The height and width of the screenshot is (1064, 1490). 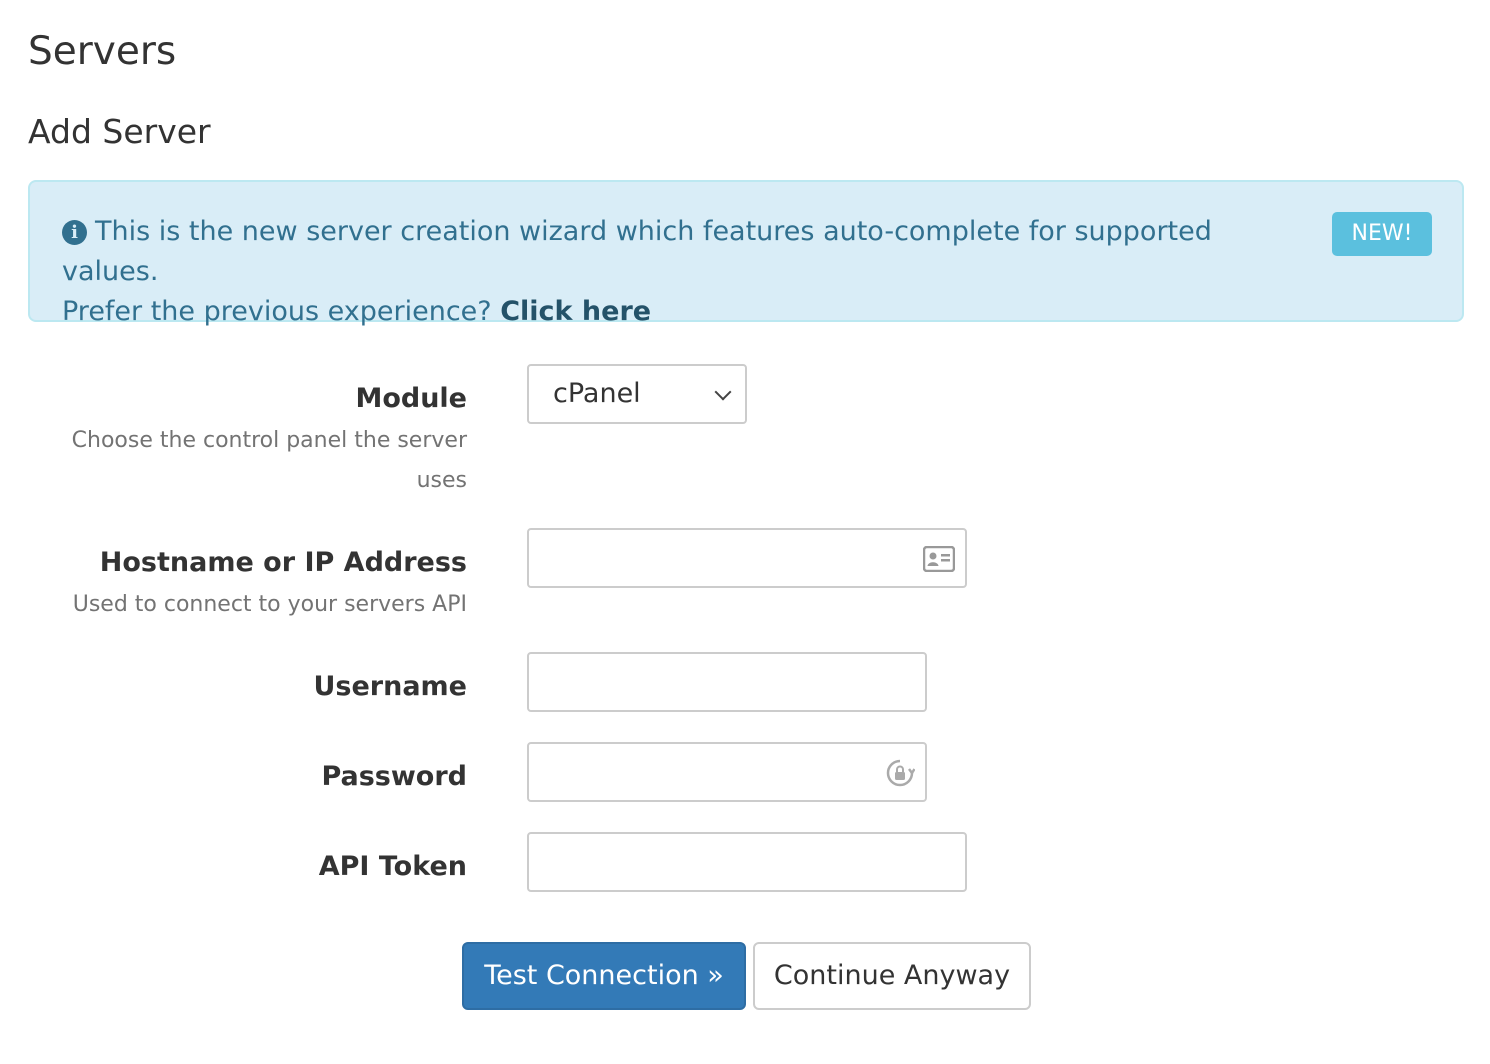 I want to click on hostname-label: Hostname or IP Address, so click(x=283, y=562).